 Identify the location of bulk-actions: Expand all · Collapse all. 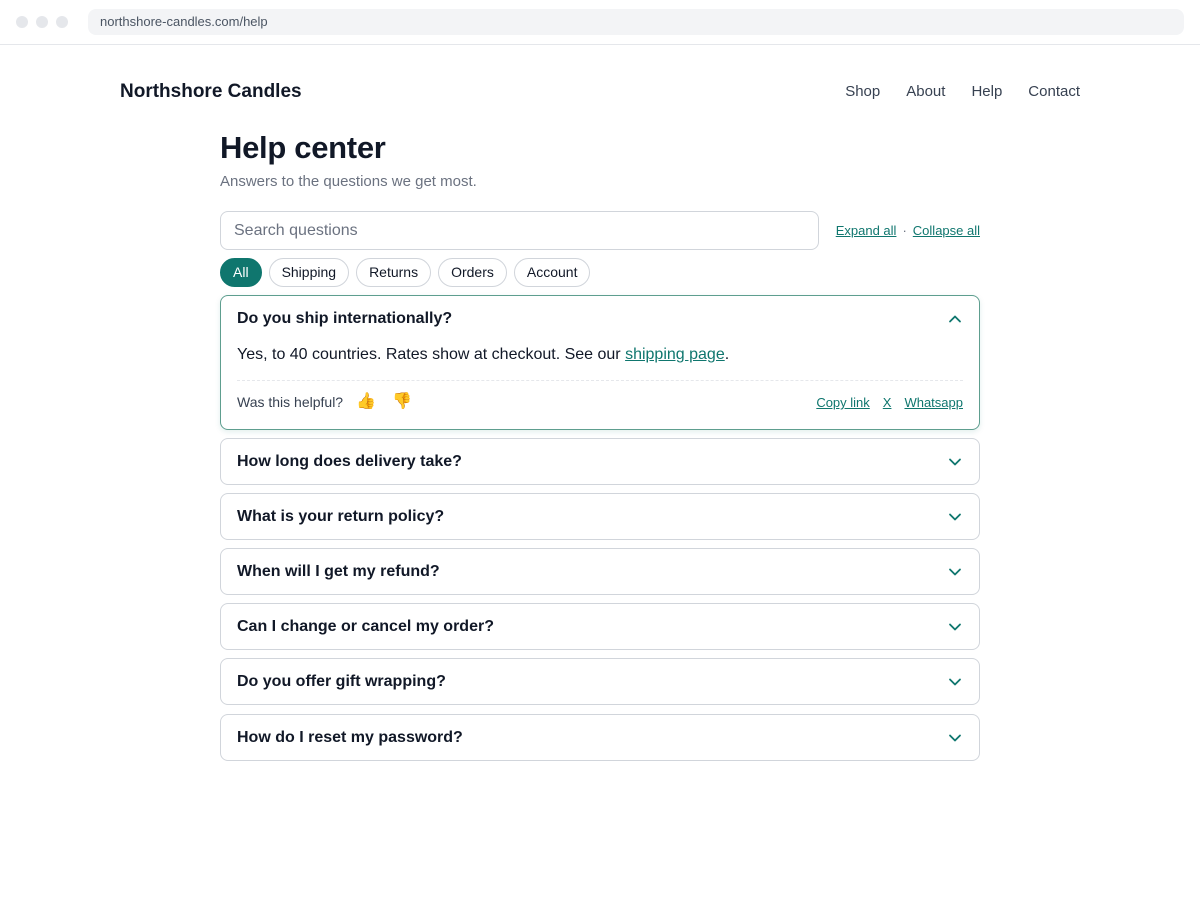
(908, 230).